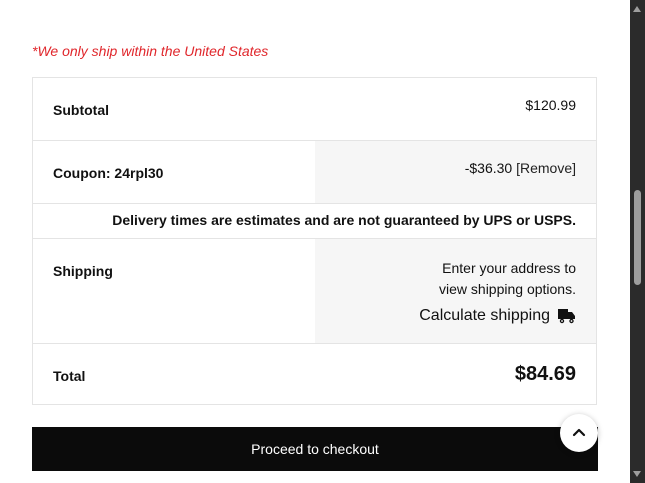  I want to click on subtotal-value: $120.99, so click(550, 105).